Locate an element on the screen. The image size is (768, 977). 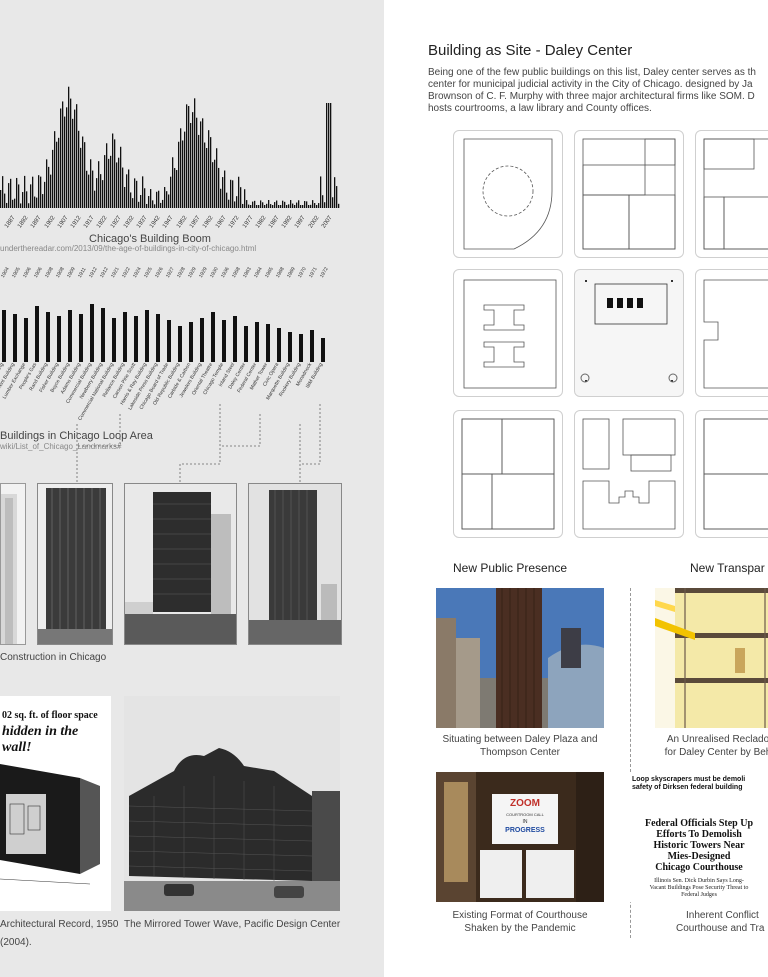
news-deck-line: Federal Judges is located at coordinates (699, 895).